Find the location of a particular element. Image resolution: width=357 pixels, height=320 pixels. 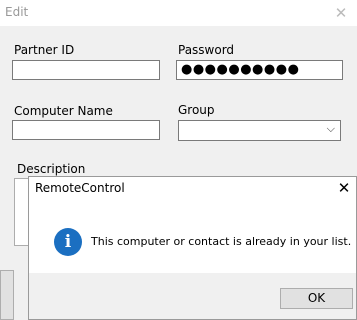

computer-name-input is located at coordinates (86, 130).